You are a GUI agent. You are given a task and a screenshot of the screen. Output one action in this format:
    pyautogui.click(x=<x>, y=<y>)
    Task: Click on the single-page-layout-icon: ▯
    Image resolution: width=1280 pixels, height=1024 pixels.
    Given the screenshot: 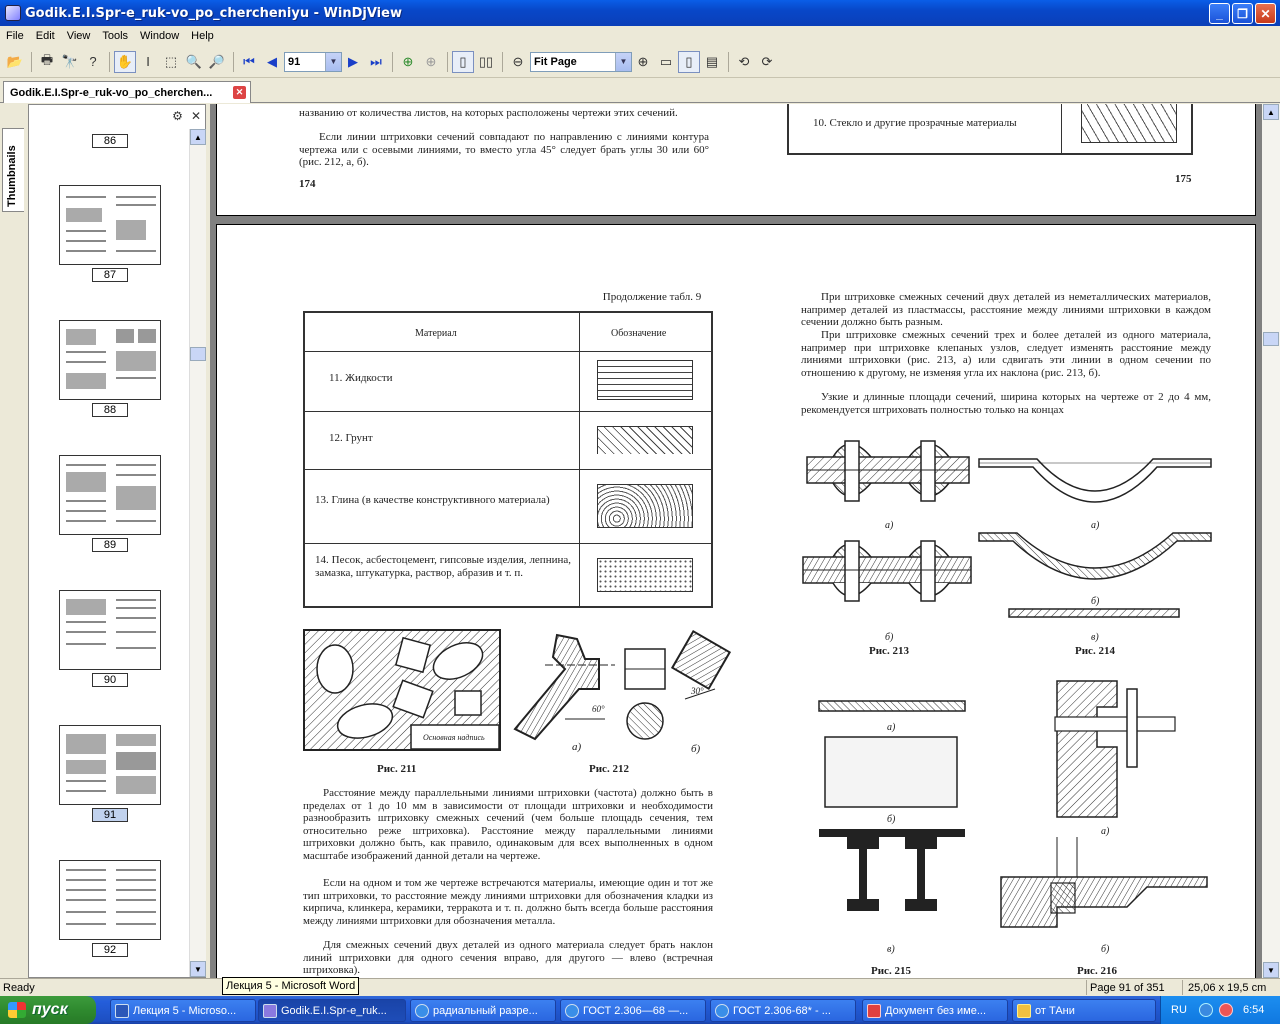 What is the action you would take?
    pyautogui.click(x=463, y=61)
    